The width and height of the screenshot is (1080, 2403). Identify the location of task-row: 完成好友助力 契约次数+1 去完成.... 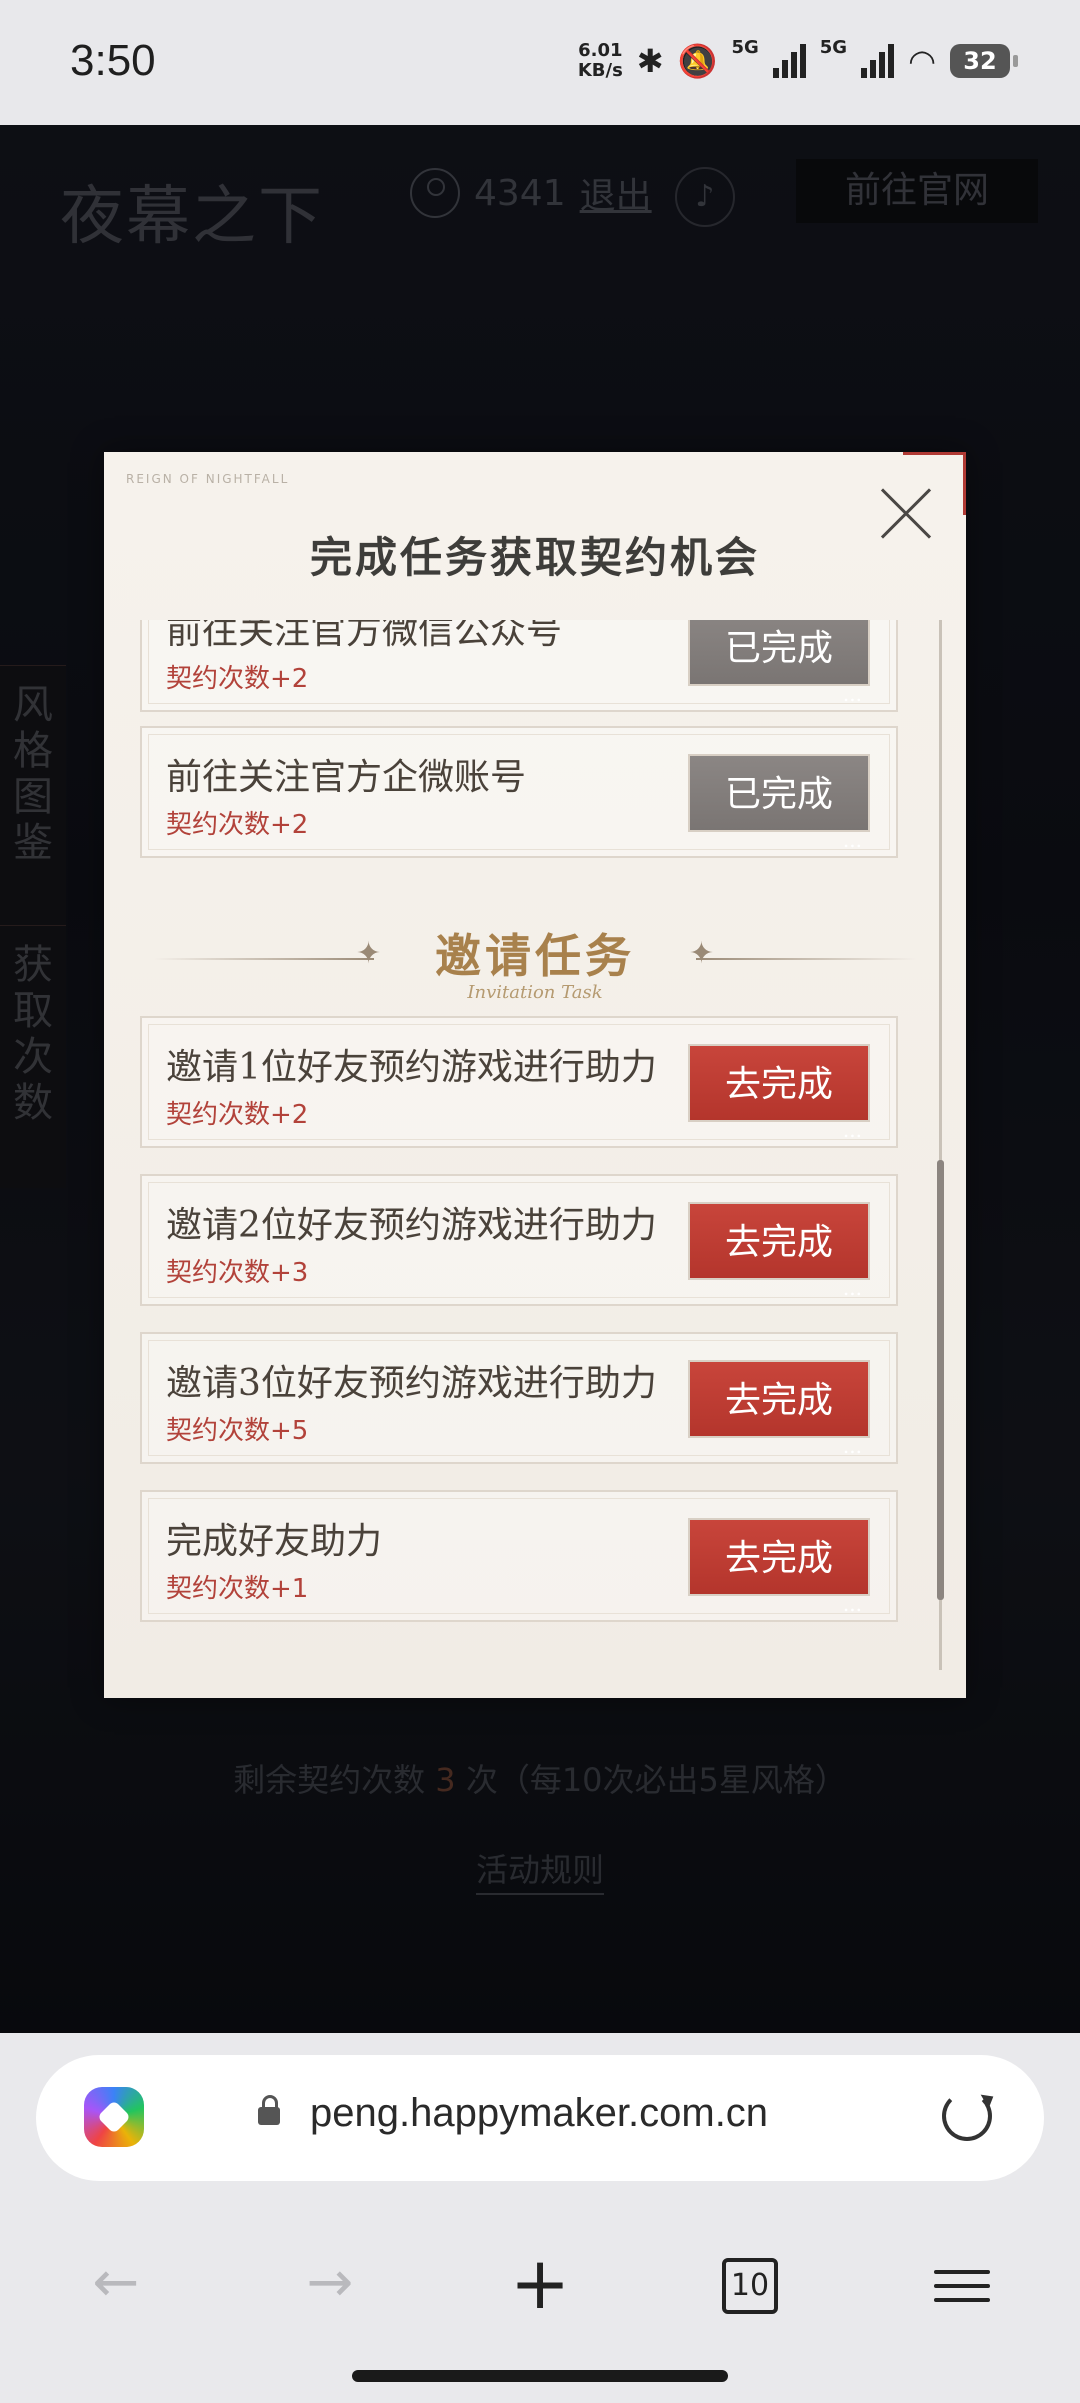
(519, 1556).